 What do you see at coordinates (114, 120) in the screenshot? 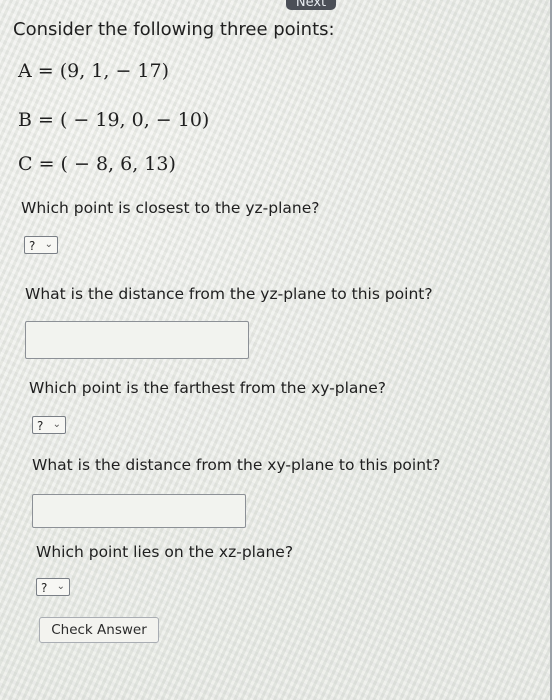
I see `point-b: B = ( − 19, 0, − 10)` at bounding box center [114, 120].